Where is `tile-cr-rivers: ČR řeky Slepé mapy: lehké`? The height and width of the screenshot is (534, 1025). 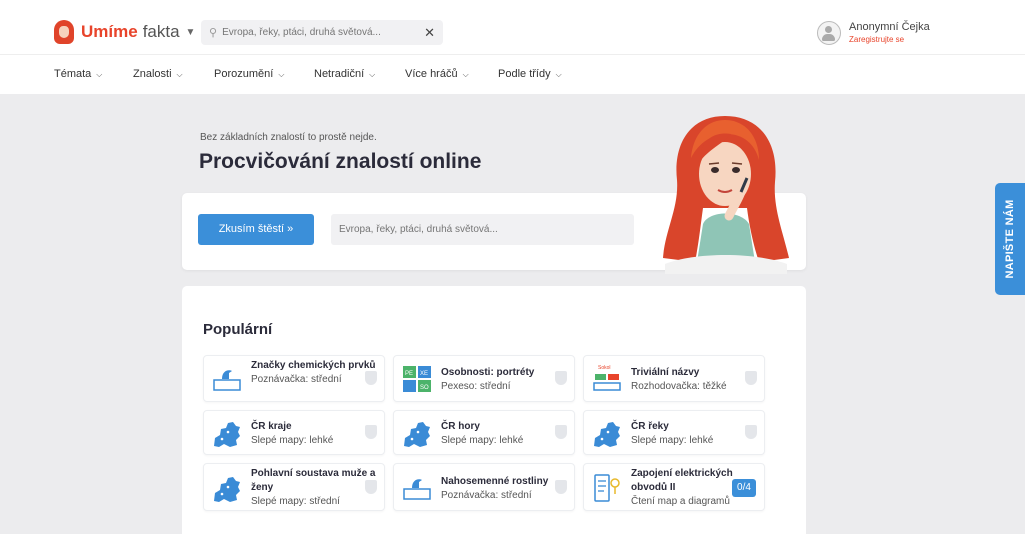 tile-cr-rivers: ČR řeky Slepé mapy: lehké is located at coordinates (674, 432).